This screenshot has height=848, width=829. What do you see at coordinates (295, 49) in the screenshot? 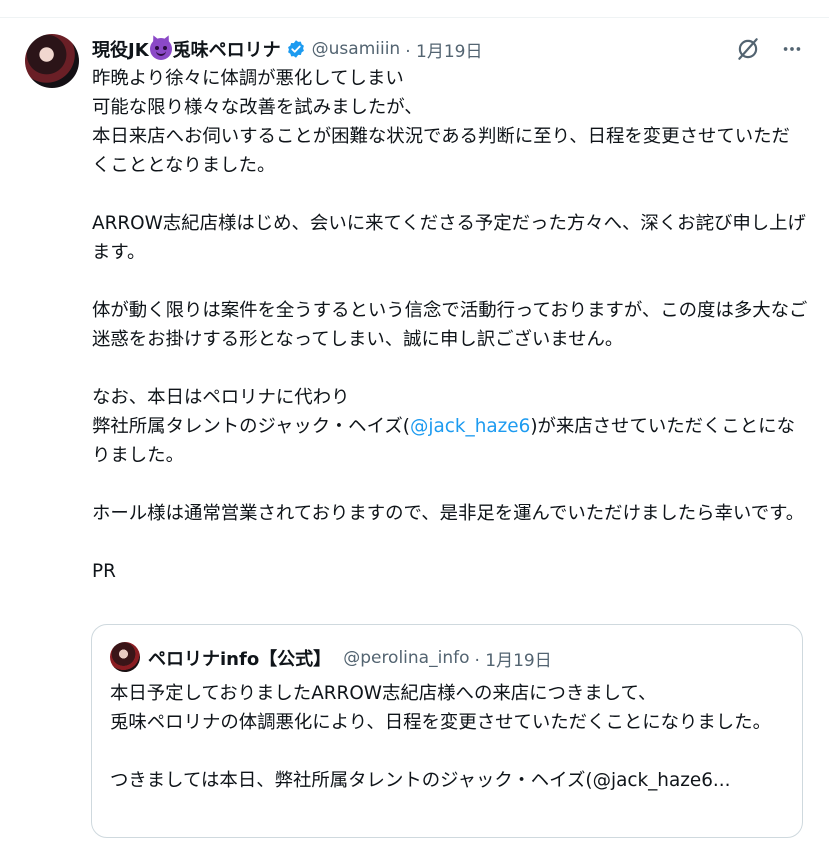
I see `verified-badge-icon` at bounding box center [295, 49].